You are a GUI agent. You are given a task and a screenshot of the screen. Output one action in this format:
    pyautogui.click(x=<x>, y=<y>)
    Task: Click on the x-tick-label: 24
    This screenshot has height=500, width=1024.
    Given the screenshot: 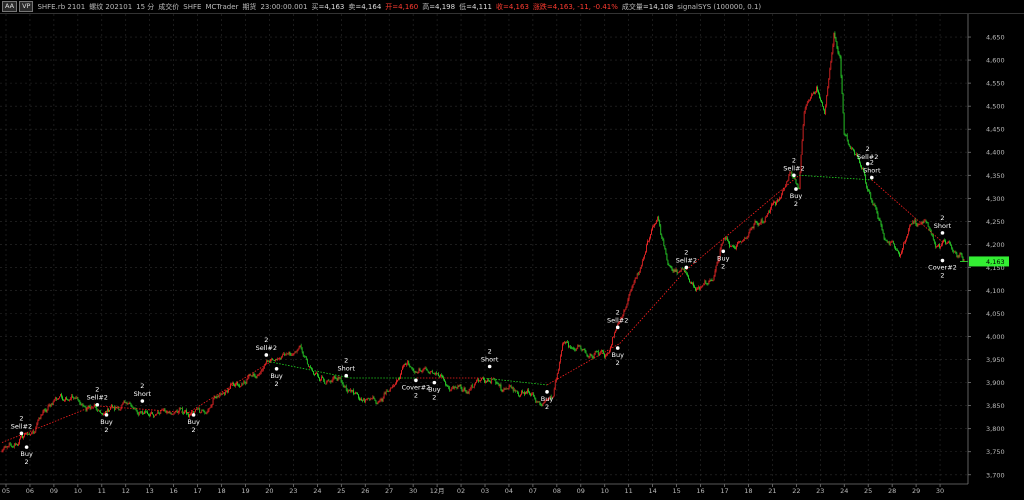 What is the action you would take?
    pyautogui.click(x=317, y=491)
    